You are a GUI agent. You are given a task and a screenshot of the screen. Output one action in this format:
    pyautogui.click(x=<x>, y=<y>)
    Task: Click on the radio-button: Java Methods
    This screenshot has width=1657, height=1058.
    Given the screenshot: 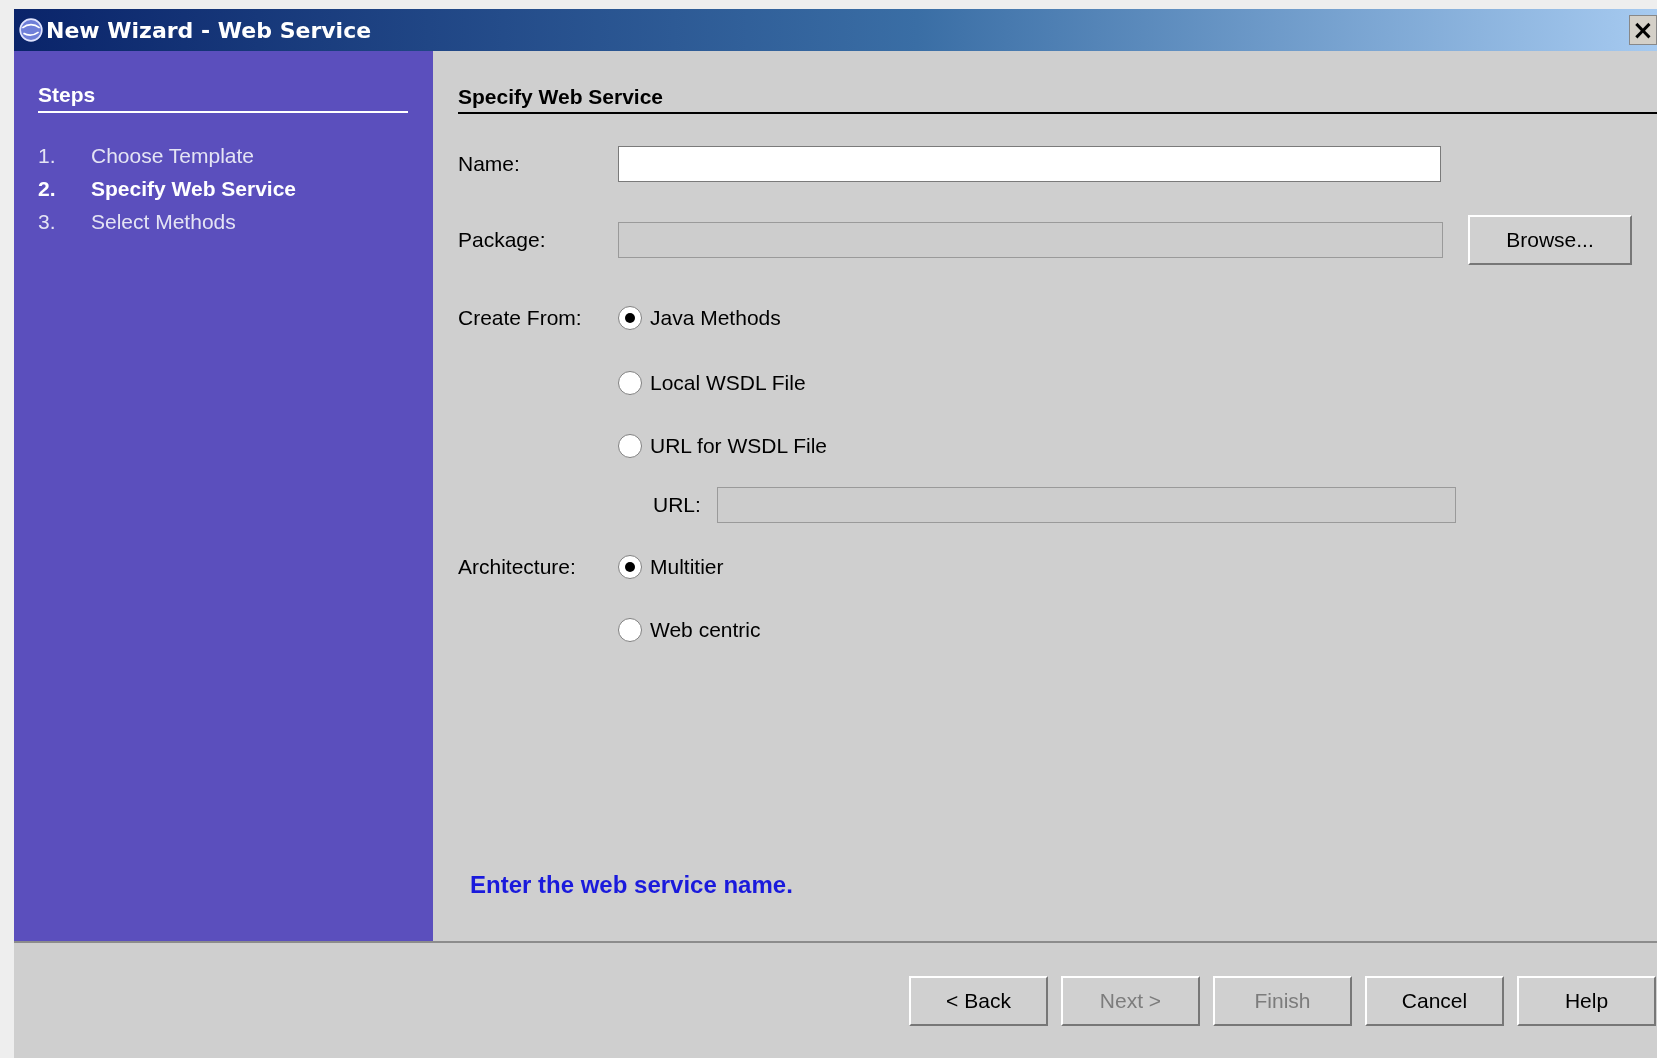 What is the action you would take?
    pyautogui.click(x=699, y=318)
    